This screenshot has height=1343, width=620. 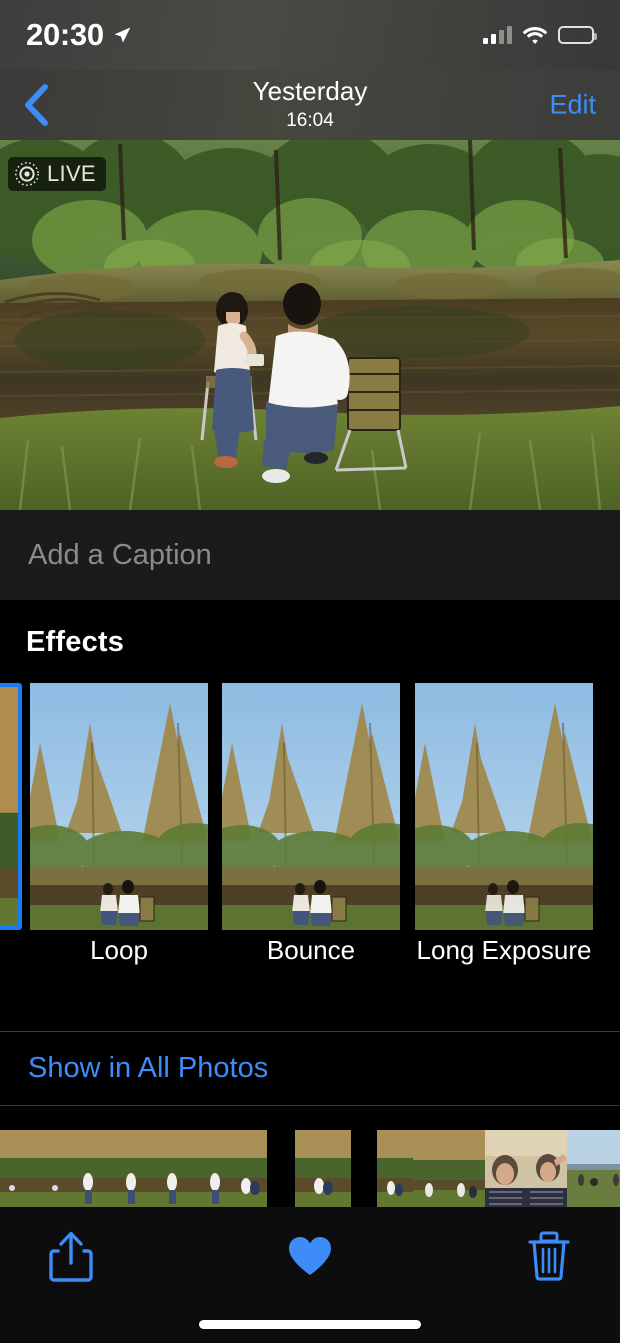 What do you see at coordinates (310, 35) in the screenshot?
I see `status-bar: 20:30` at bounding box center [310, 35].